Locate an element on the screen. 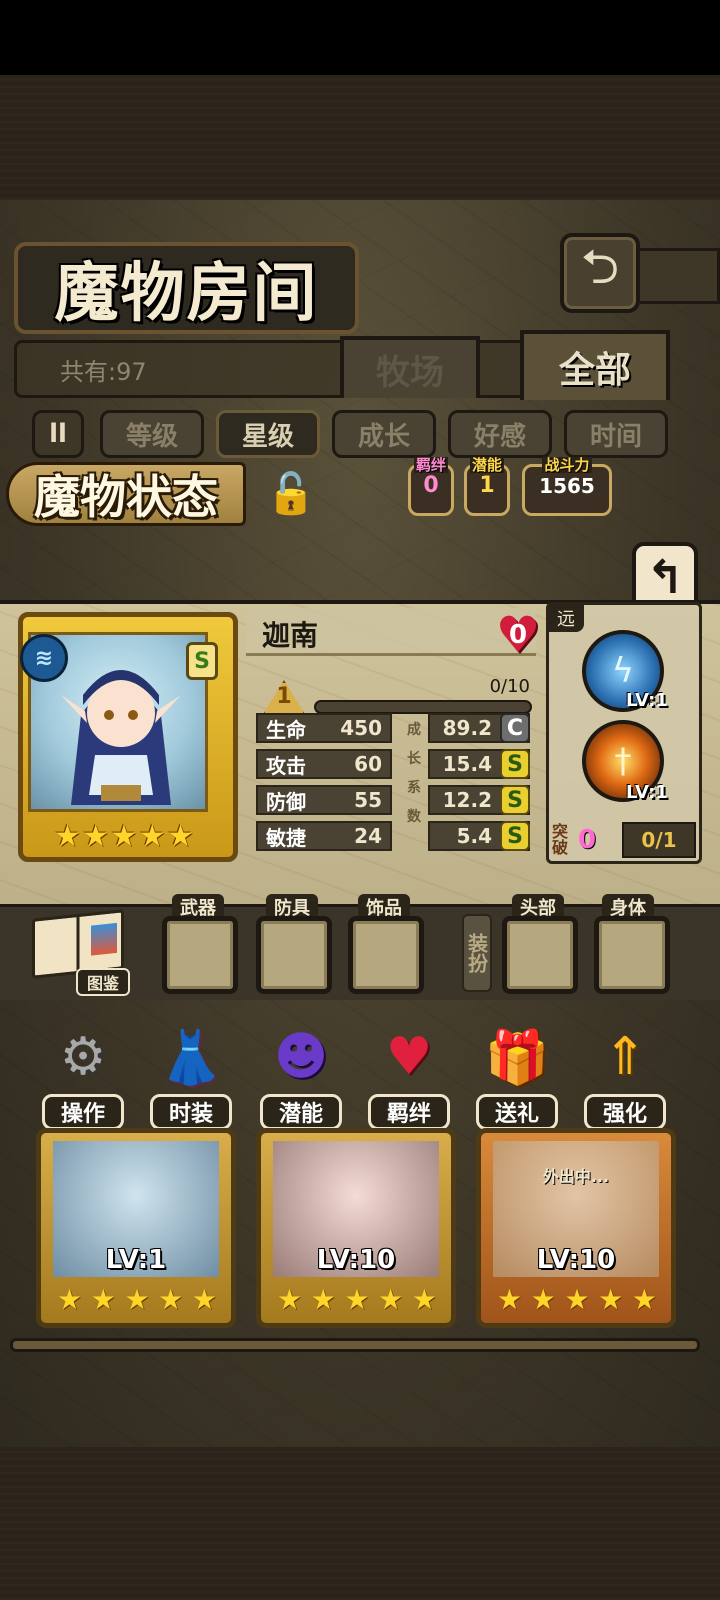 The height and width of the screenshot is (1600, 720). breakout-value: 0 is located at coordinates (587, 840).